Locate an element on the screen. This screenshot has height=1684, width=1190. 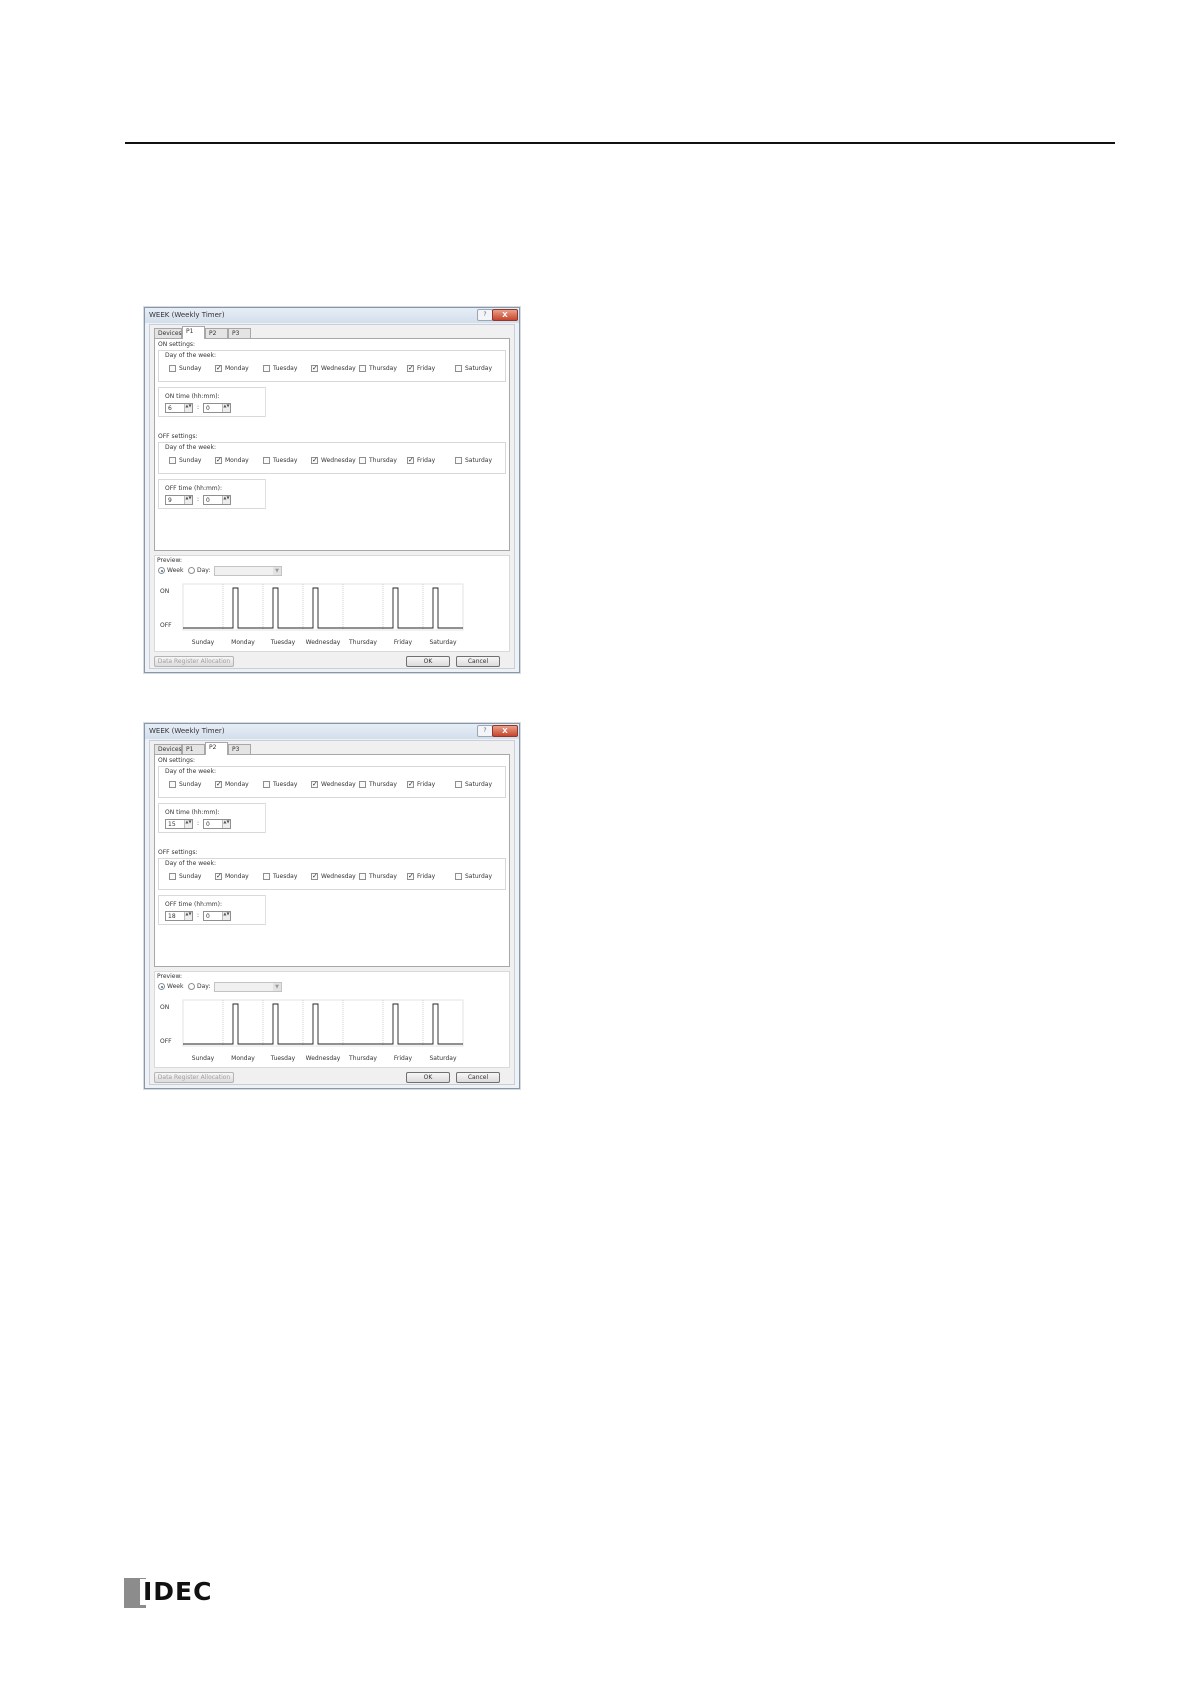
x-tick-label: Friday is located at coordinates (403, 1058).